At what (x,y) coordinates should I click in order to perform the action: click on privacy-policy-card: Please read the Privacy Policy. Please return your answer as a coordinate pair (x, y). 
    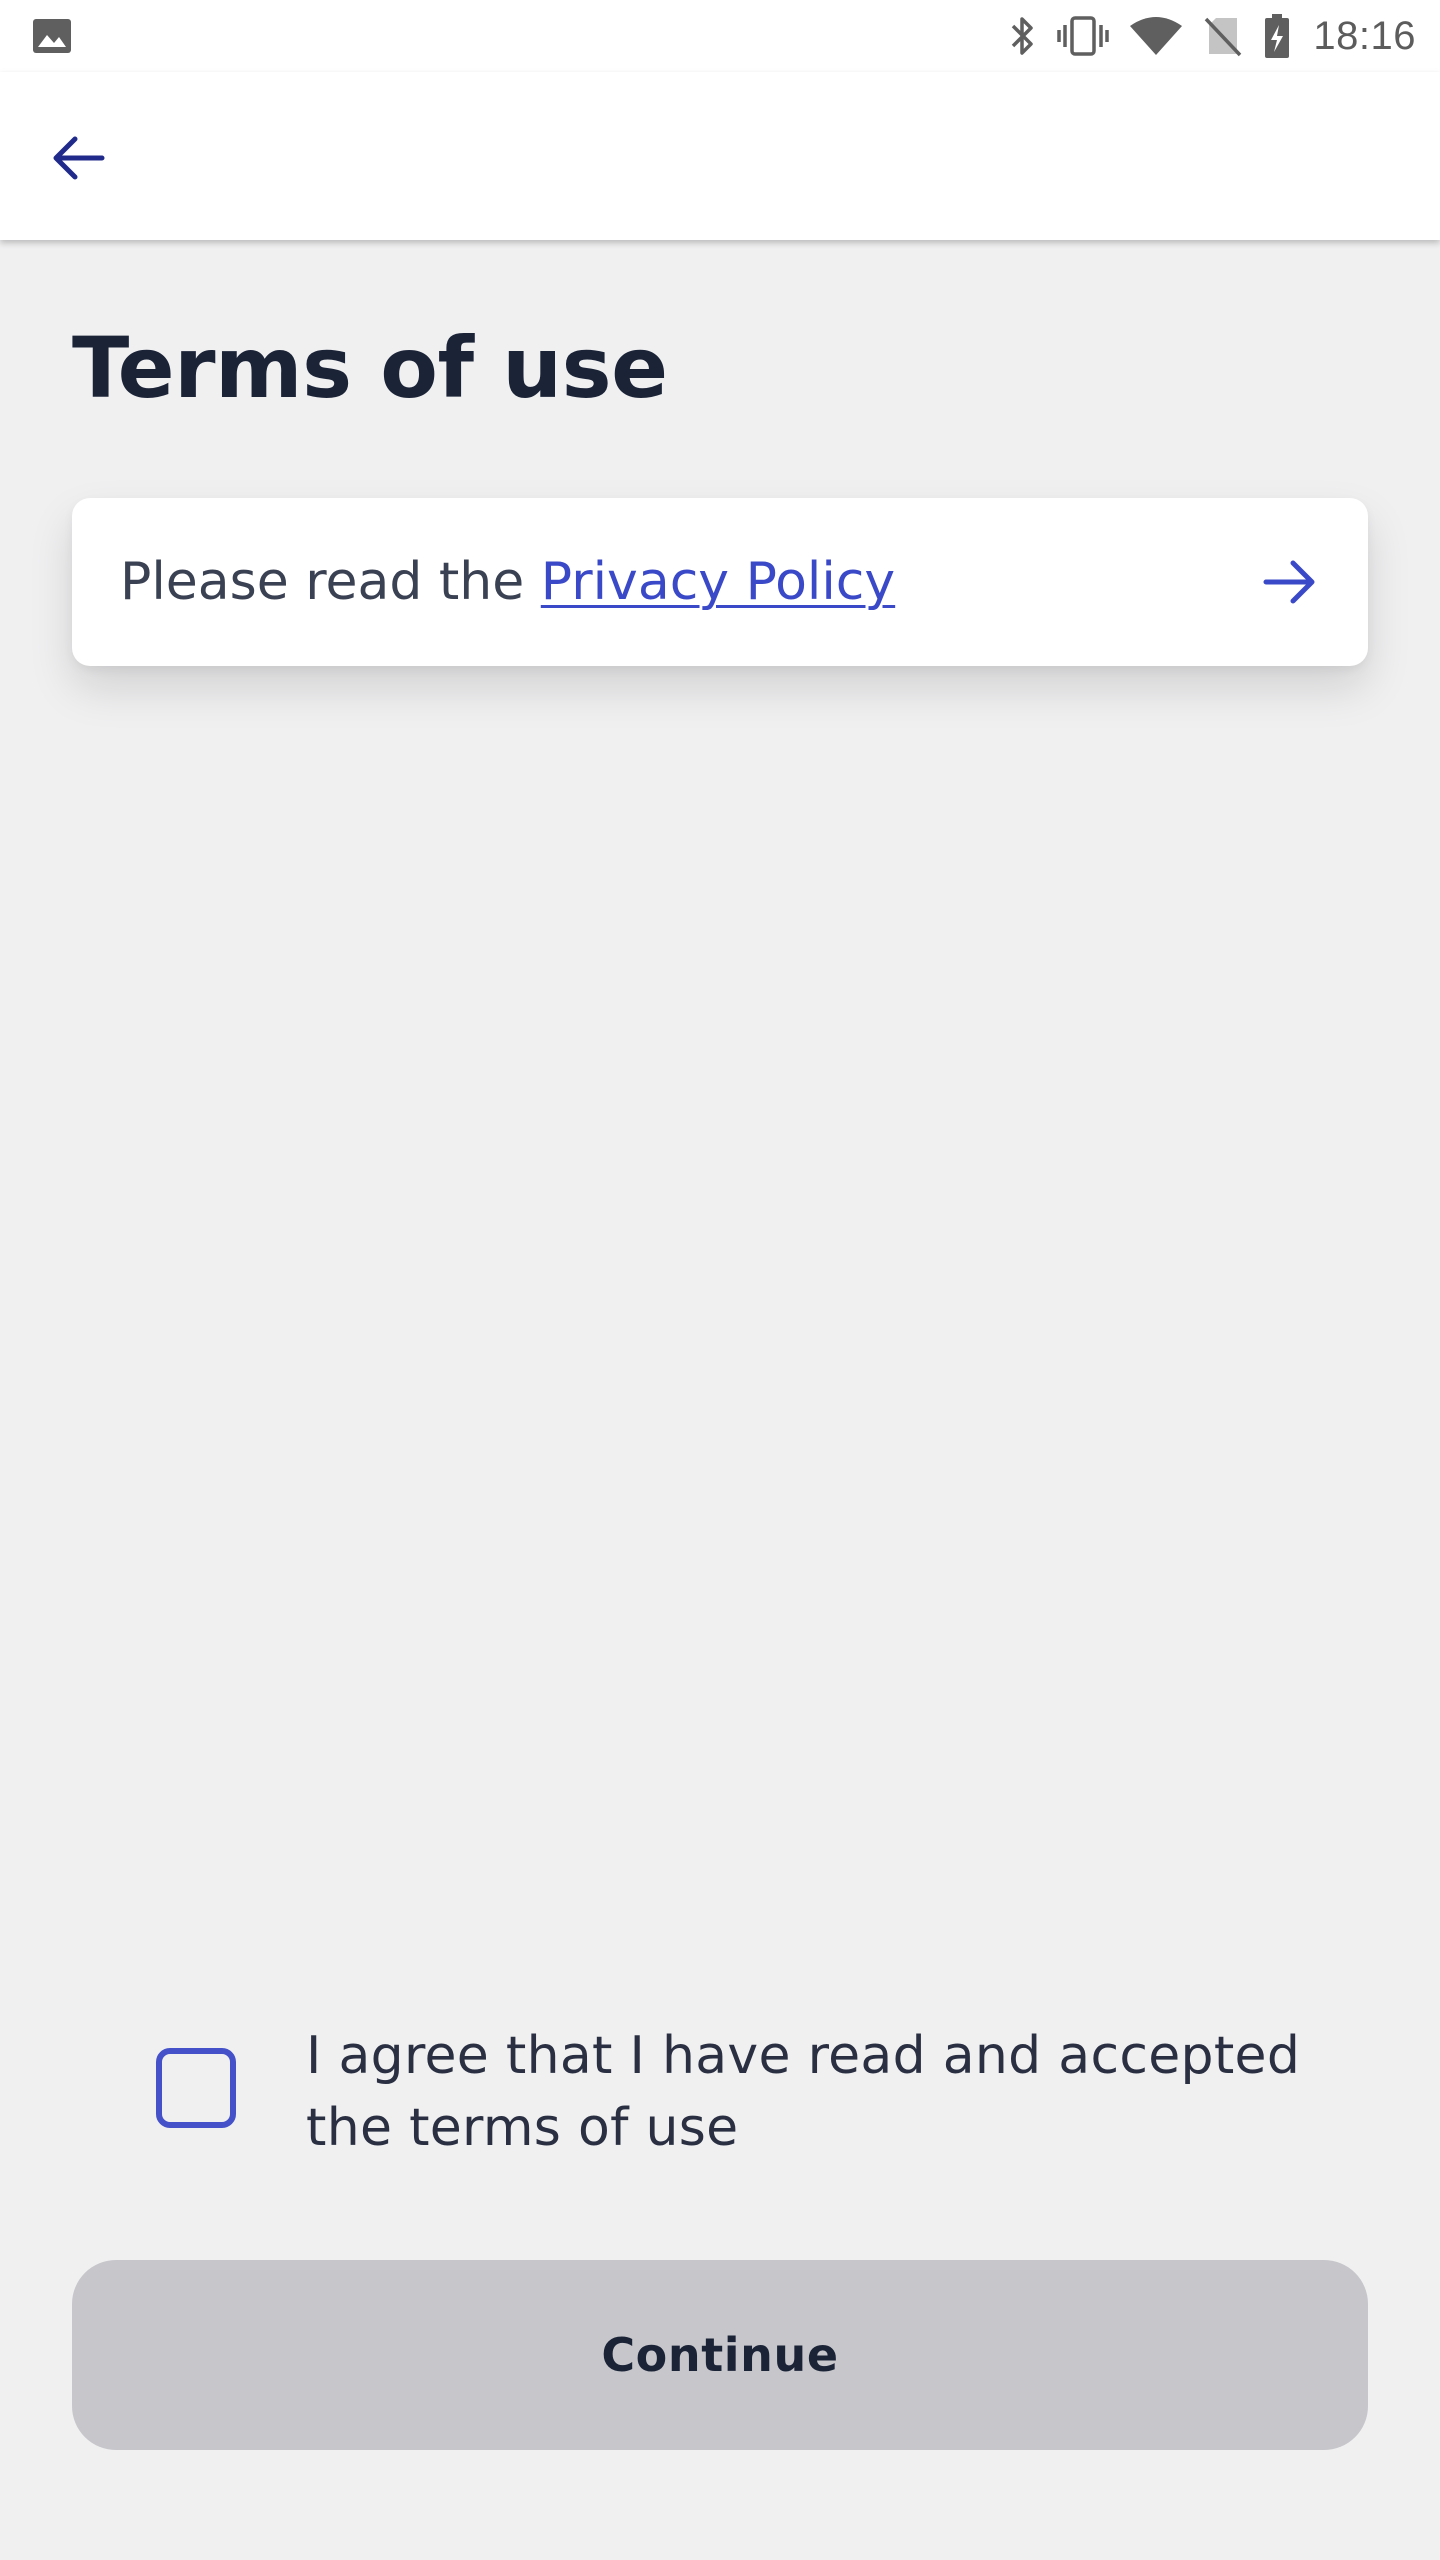
    Looking at the image, I should click on (720, 582).